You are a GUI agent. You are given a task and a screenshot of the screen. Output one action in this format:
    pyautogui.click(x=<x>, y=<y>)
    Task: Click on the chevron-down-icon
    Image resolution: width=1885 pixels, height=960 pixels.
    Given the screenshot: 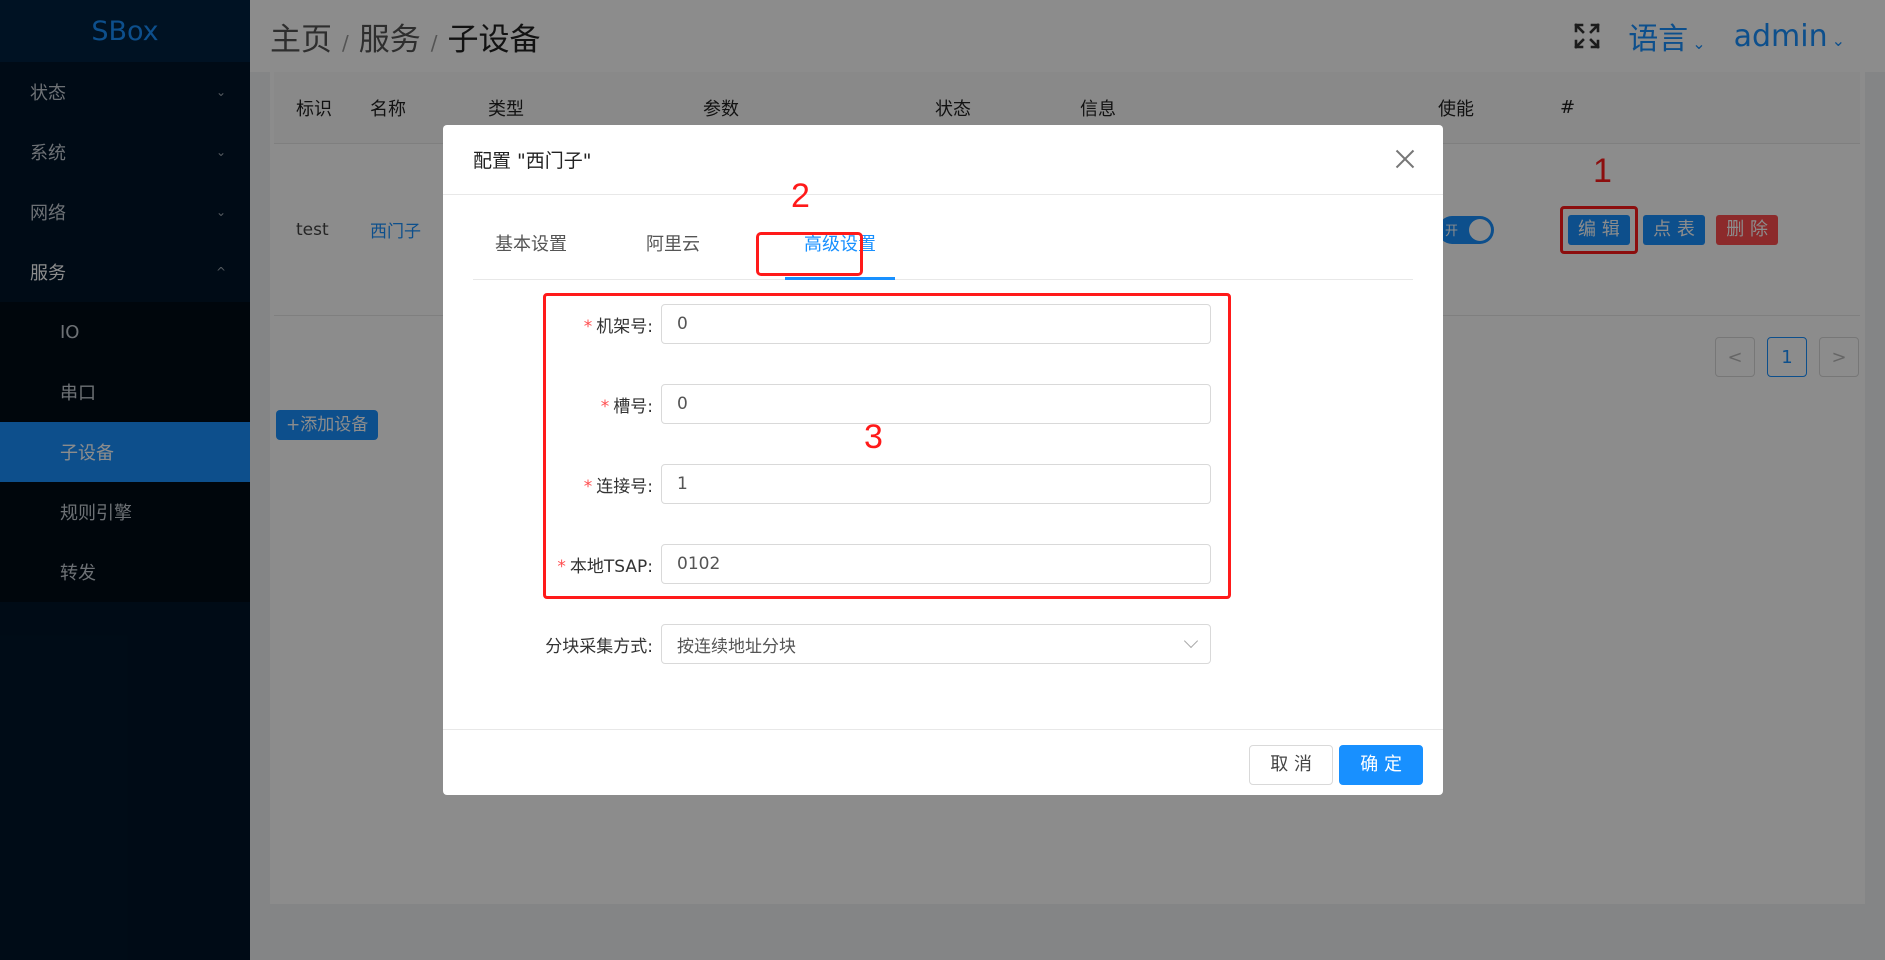 What is the action you would take?
    pyautogui.click(x=1191, y=641)
    